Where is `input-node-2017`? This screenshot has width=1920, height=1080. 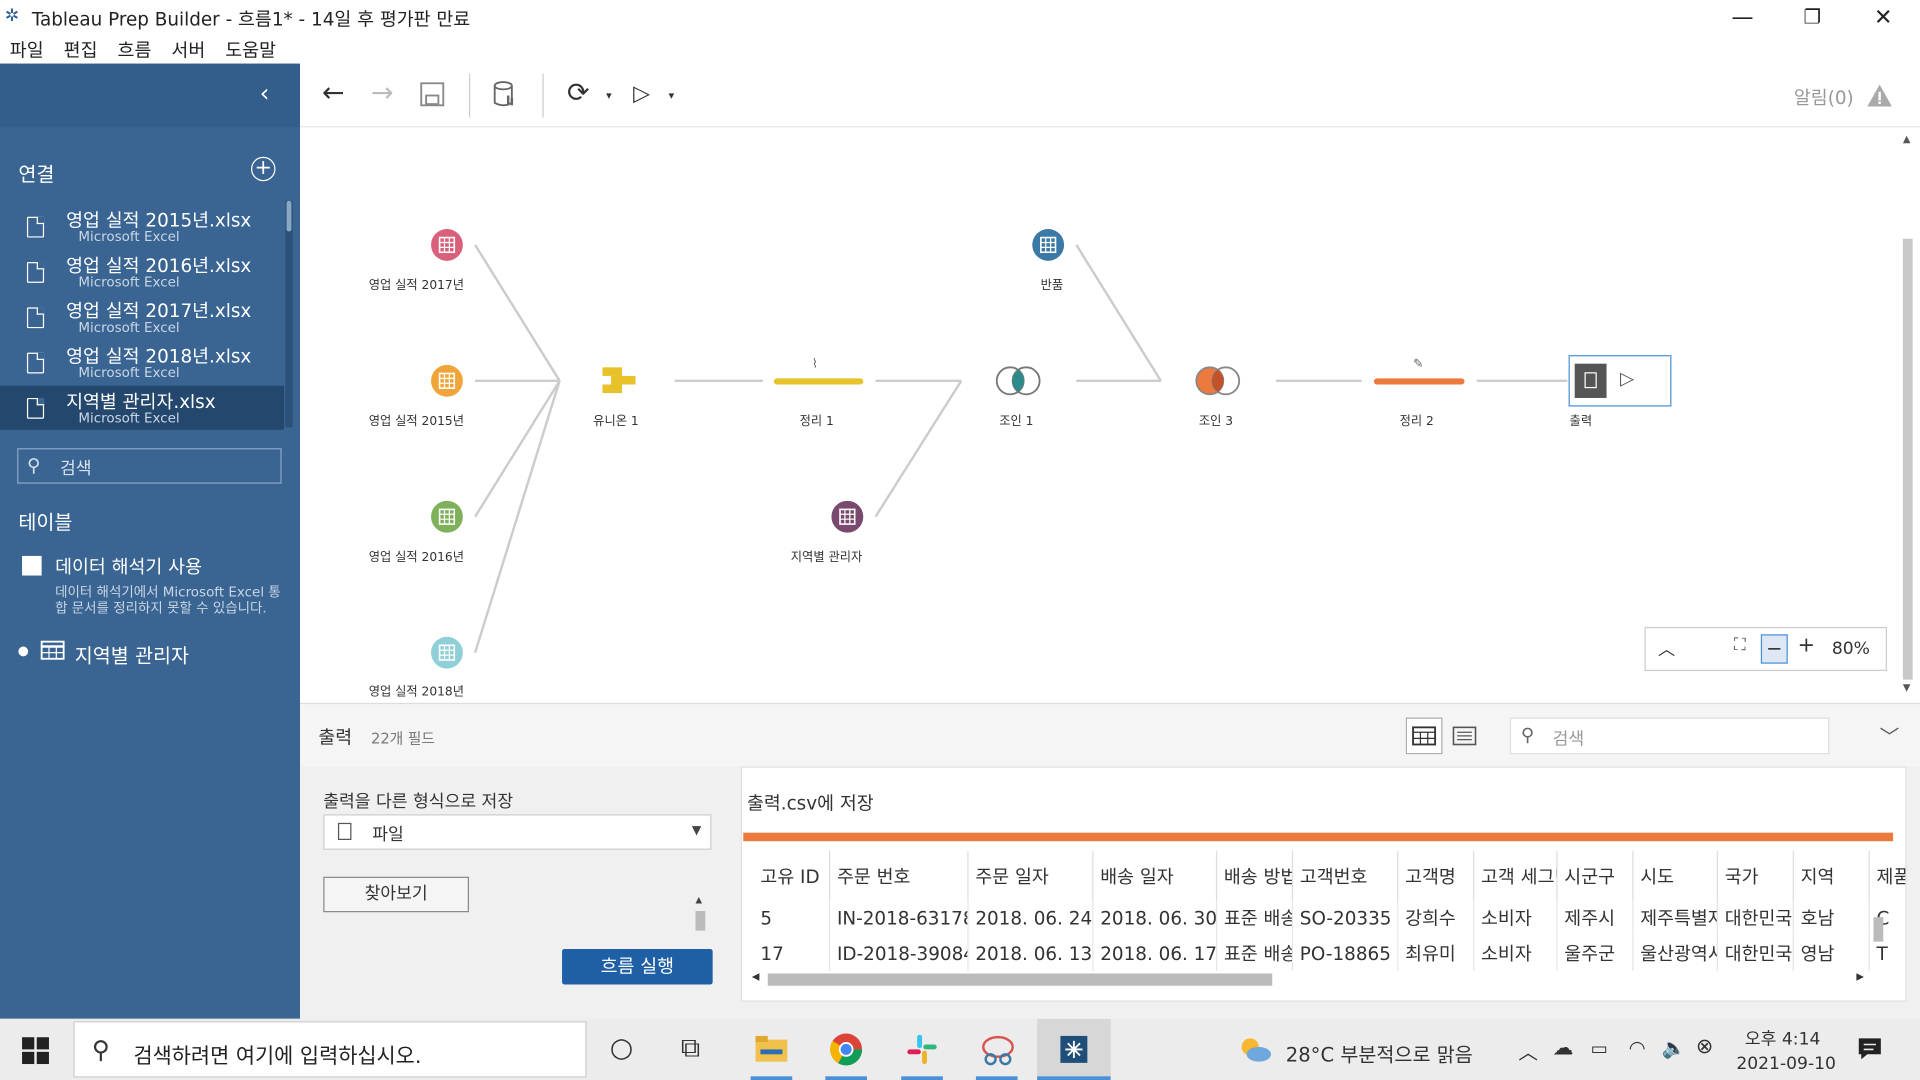
input-node-2017 is located at coordinates (447, 244).